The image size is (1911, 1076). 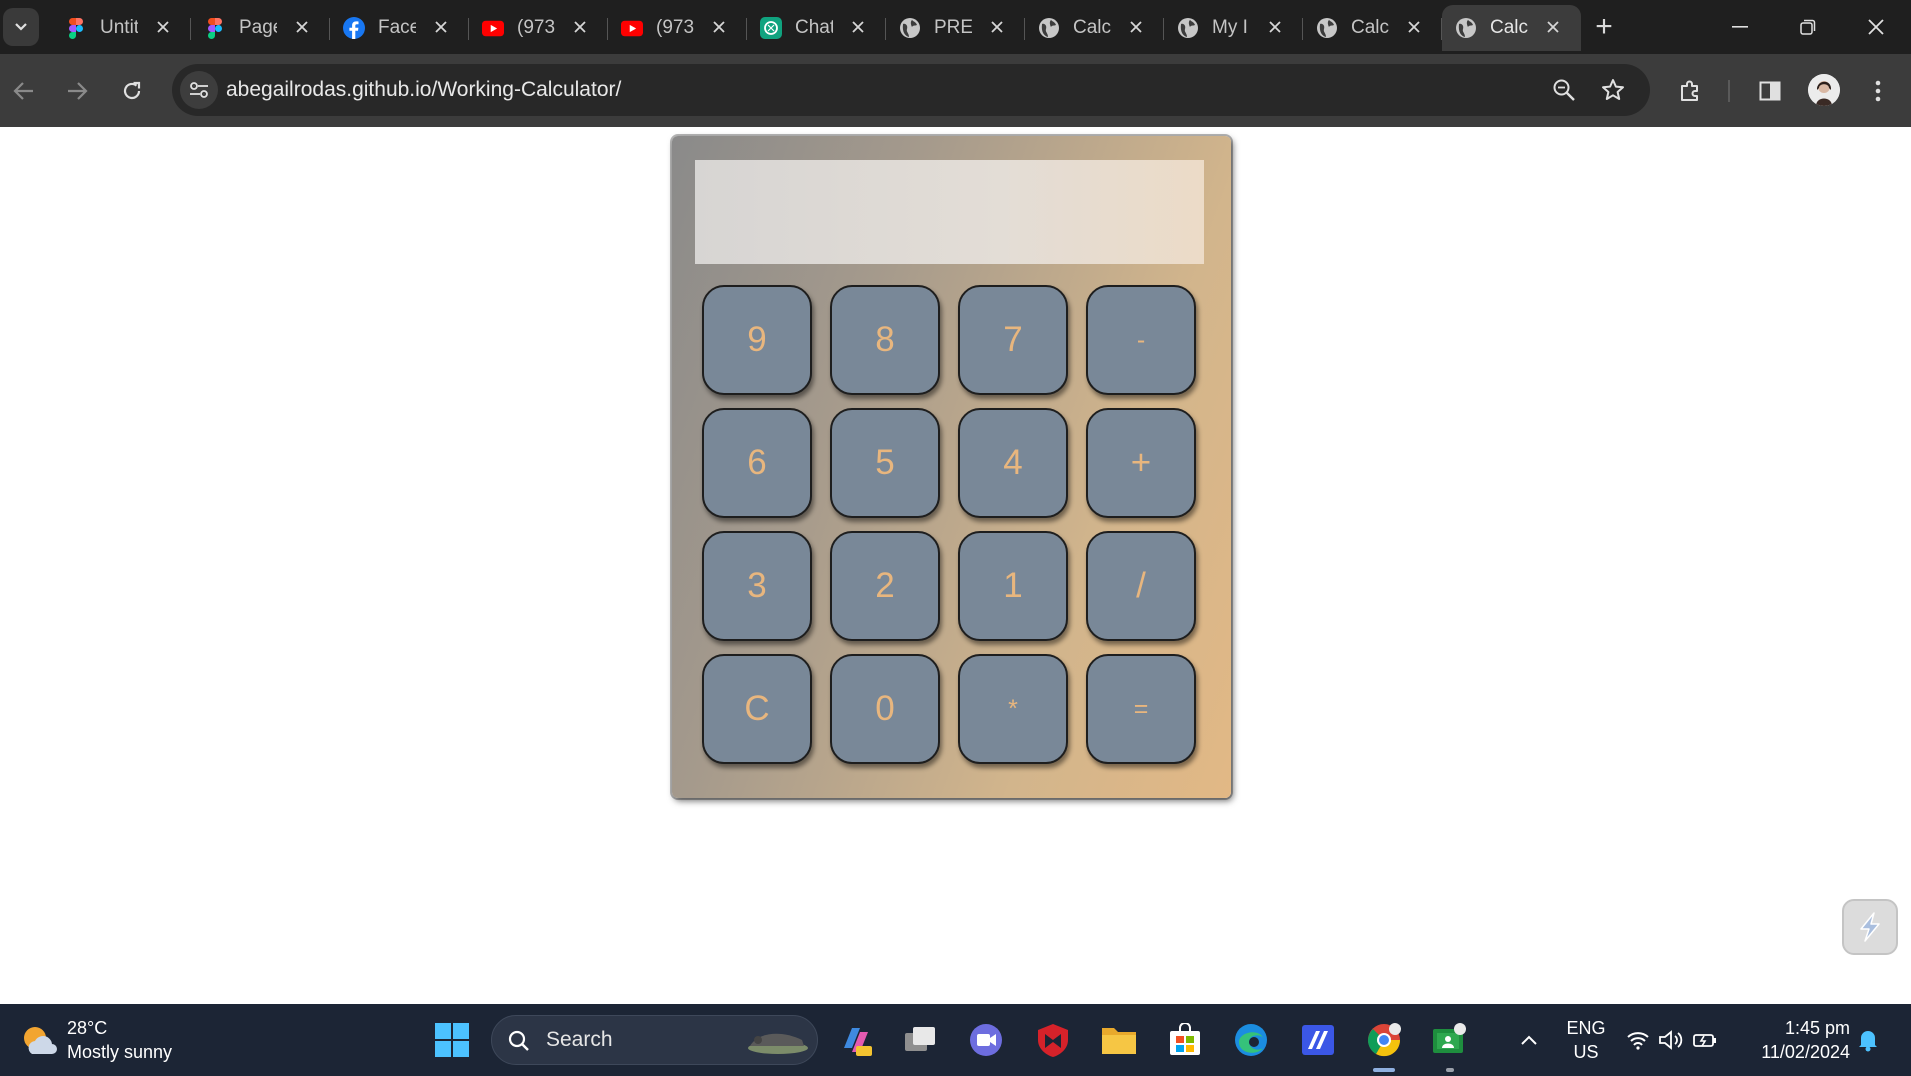 I want to click on profile-avatar, so click(x=1824, y=90).